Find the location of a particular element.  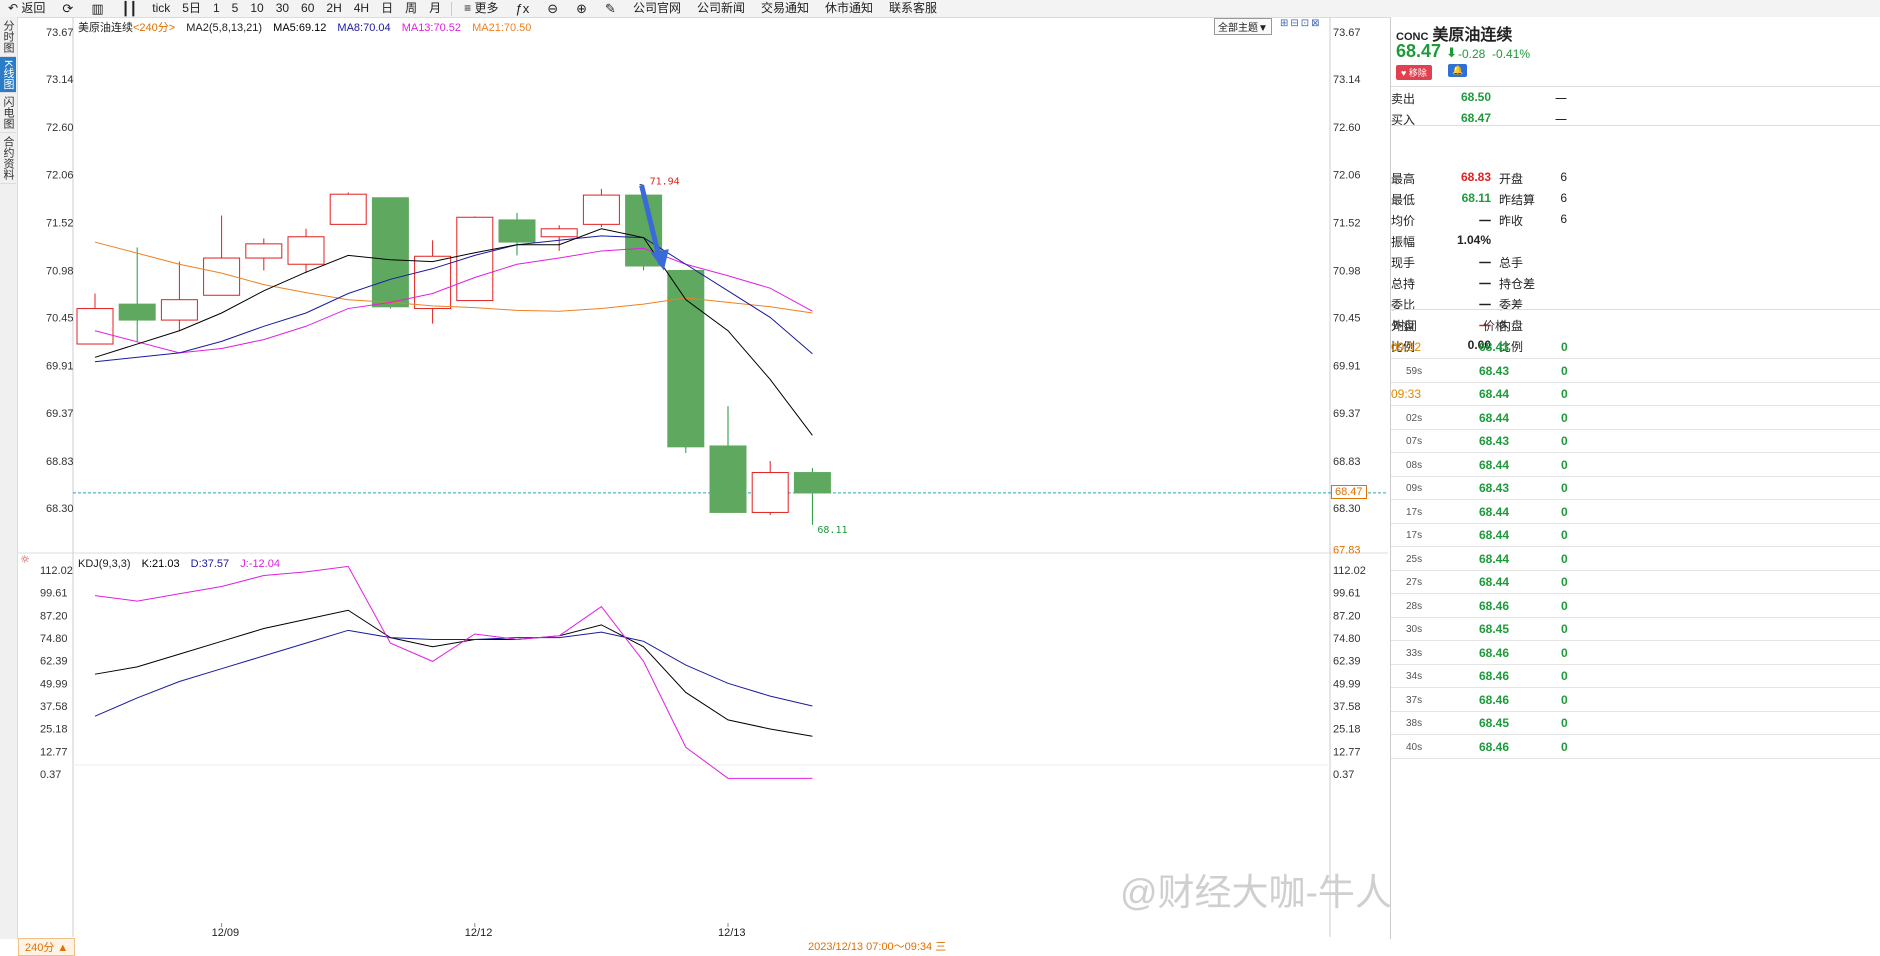

period-7: 2H is located at coordinates (333, 8).